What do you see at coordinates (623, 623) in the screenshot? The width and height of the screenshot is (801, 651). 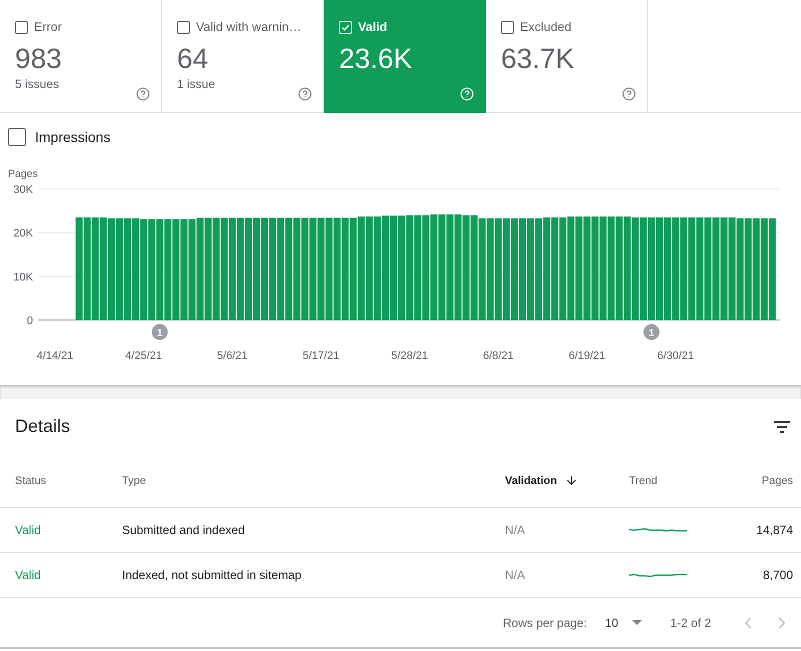 I see `rows-per-page-select: 10` at bounding box center [623, 623].